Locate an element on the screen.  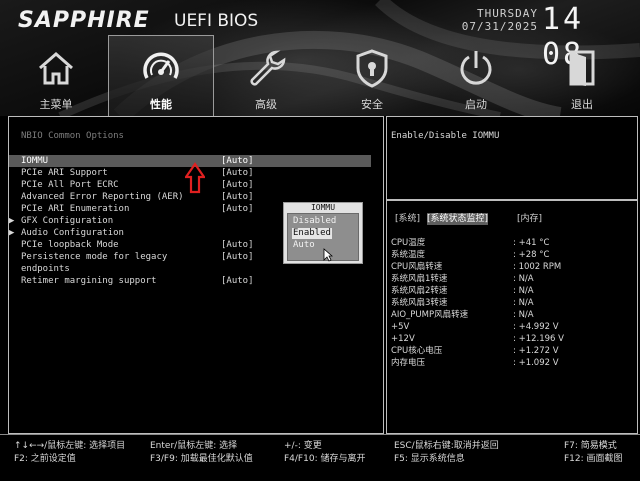
monitor-label: +12V is located at coordinates (403, 339).